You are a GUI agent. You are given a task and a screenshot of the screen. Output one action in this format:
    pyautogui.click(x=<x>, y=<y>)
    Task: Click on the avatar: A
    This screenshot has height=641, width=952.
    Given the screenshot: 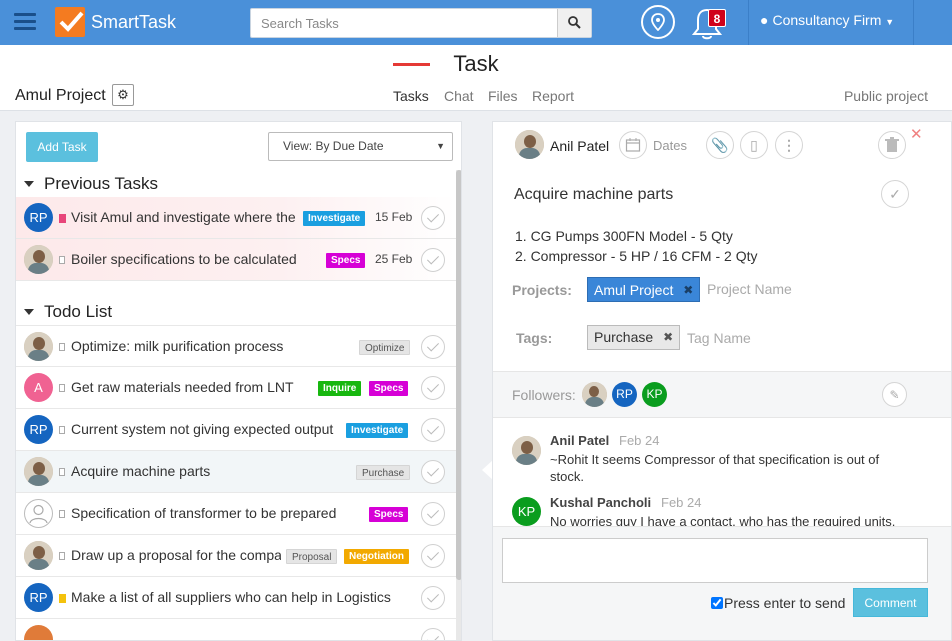 What is the action you would take?
    pyautogui.click(x=38, y=387)
    